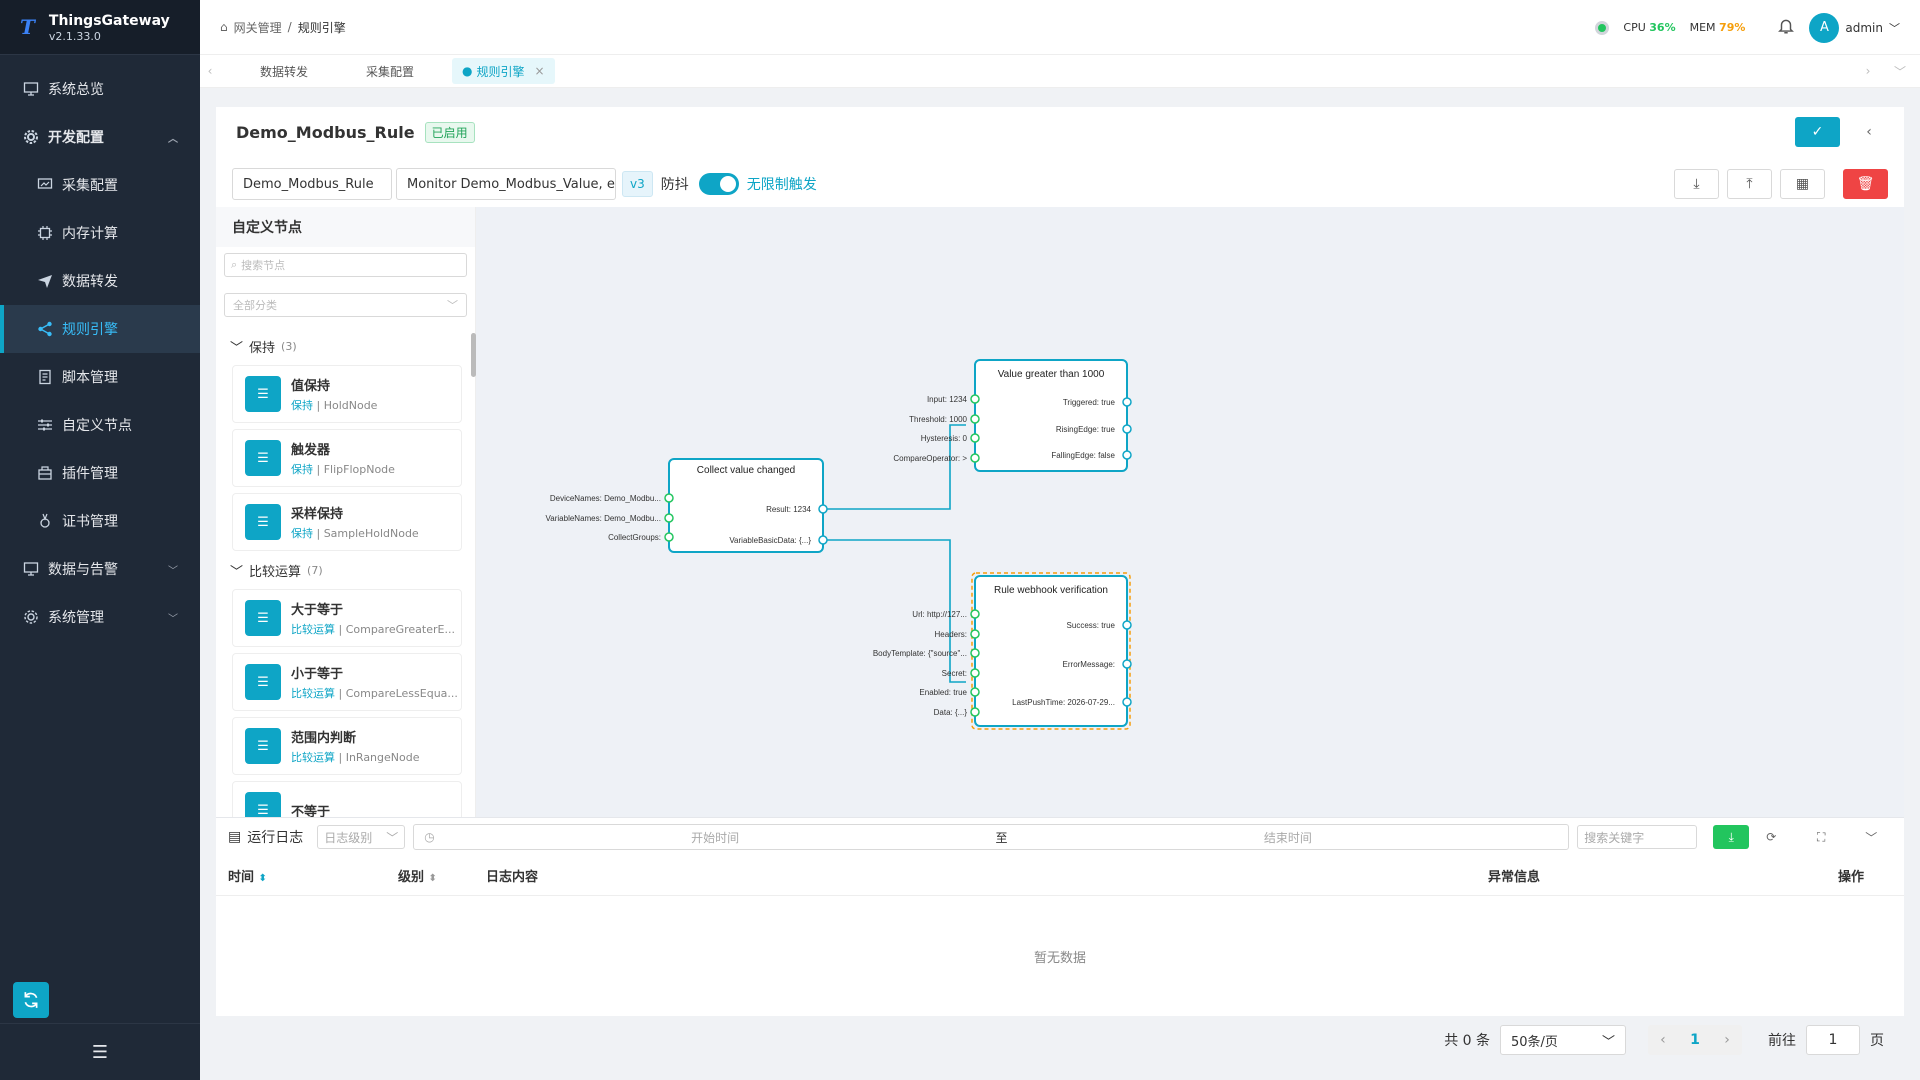  I want to click on time-range-picker: ◷ 开始时间 至 结束时间, so click(991, 837).